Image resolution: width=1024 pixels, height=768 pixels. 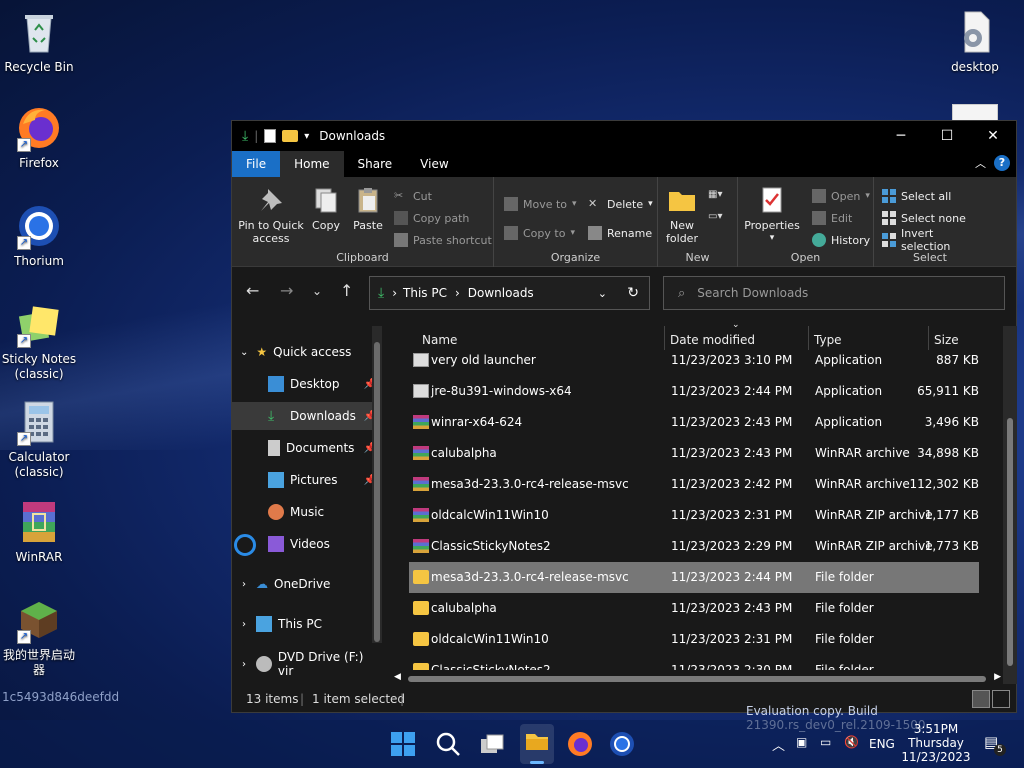 What do you see at coordinates (252, 290) in the screenshot?
I see `back-arrow-icon: ←` at bounding box center [252, 290].